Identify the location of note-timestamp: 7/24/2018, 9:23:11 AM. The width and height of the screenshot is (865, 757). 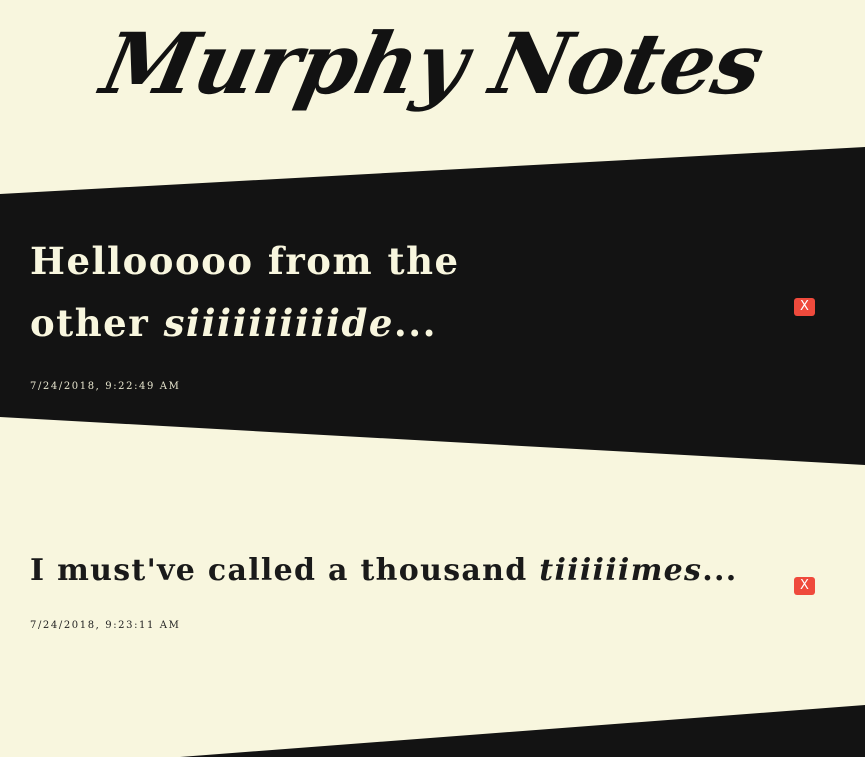
(105, 625).